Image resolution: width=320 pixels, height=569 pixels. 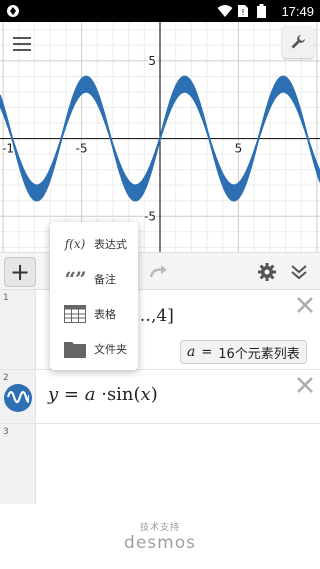 I want to click on menu-item-label: 表格, so click(x=105, y=314).